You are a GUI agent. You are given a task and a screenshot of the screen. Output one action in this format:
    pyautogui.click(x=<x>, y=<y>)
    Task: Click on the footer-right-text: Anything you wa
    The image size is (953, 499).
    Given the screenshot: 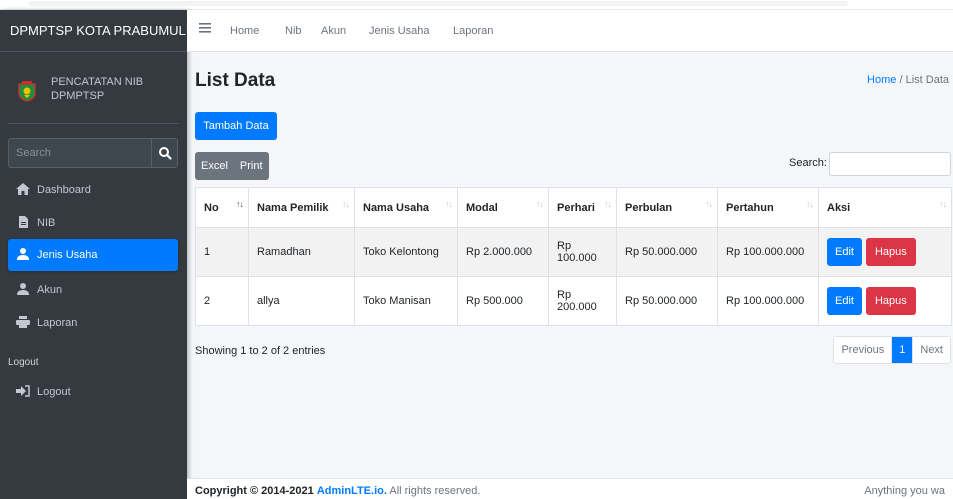 What is the action you would take?
    pyautogui.click(x=904, y=491)
    